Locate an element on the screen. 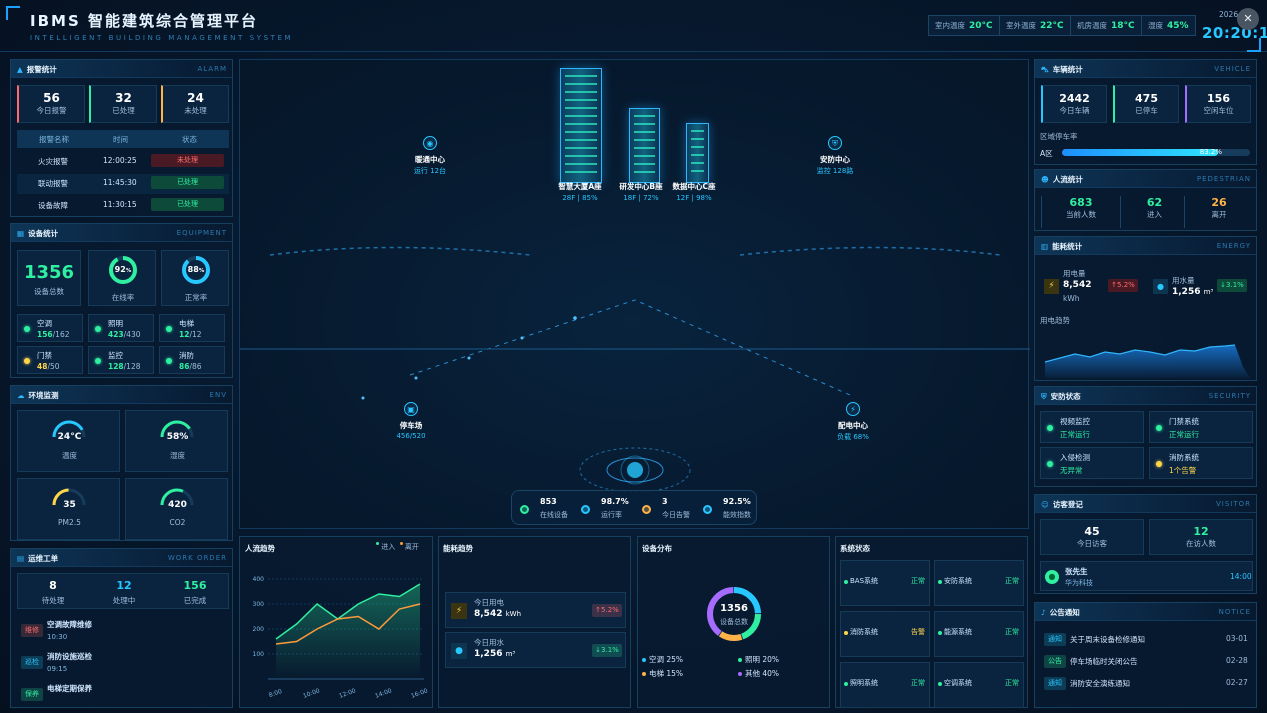 This screenshot has height=713, width=1267. elec-trend-chart is located at coordinates (1147, 361).